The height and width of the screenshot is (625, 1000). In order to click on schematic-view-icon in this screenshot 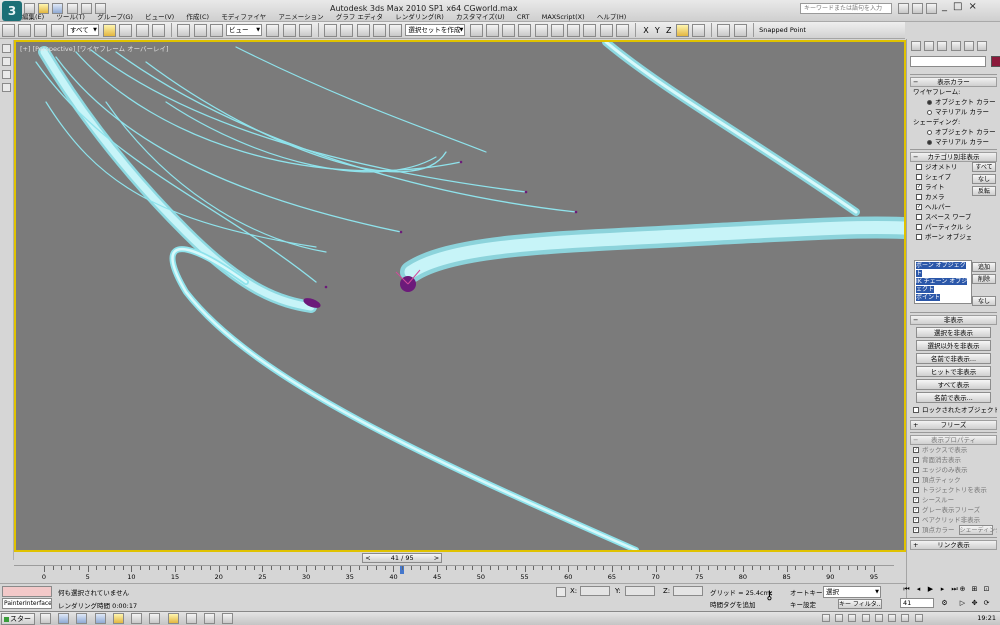, I will do `click(557, 30)`.